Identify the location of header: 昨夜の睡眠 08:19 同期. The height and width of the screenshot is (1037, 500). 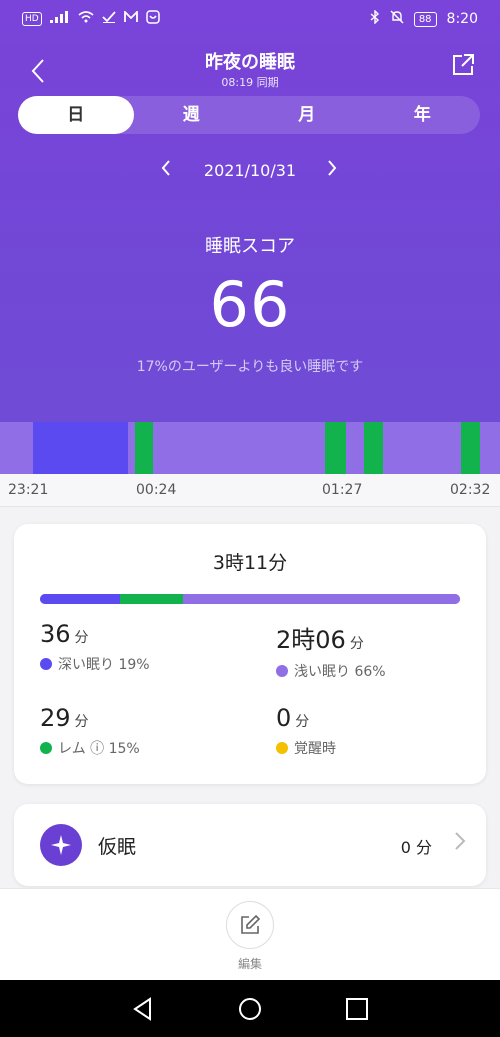
(250, 70).